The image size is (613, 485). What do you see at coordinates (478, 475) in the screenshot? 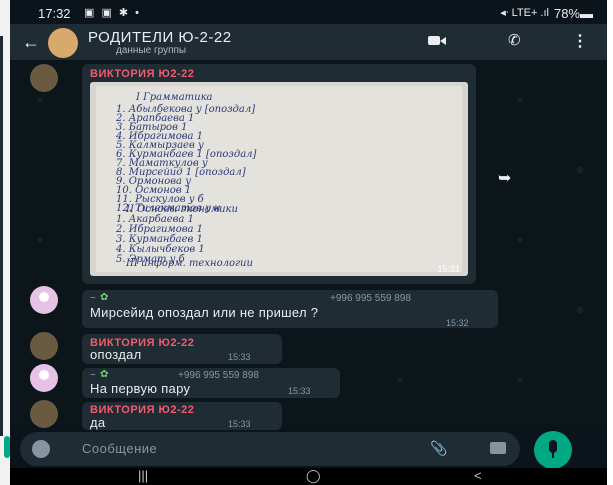
I see `nav-back-button: <` at bounding box center [478, 475].